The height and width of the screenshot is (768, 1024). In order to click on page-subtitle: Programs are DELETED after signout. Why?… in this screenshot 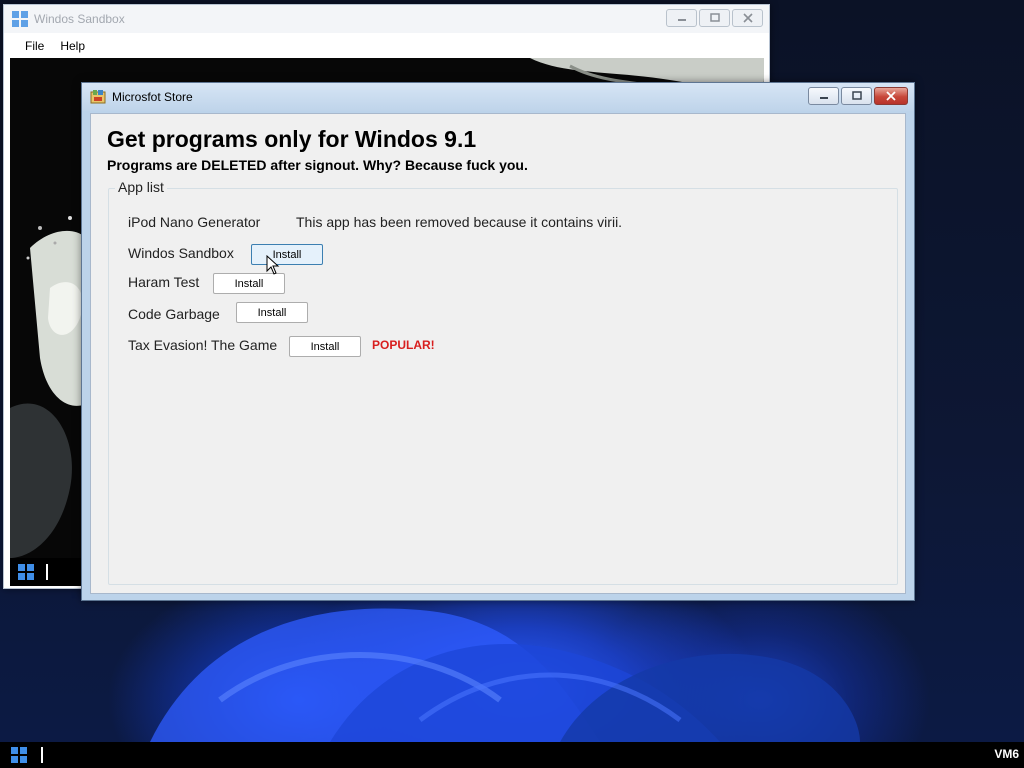, I will do `click(317, 165)`.